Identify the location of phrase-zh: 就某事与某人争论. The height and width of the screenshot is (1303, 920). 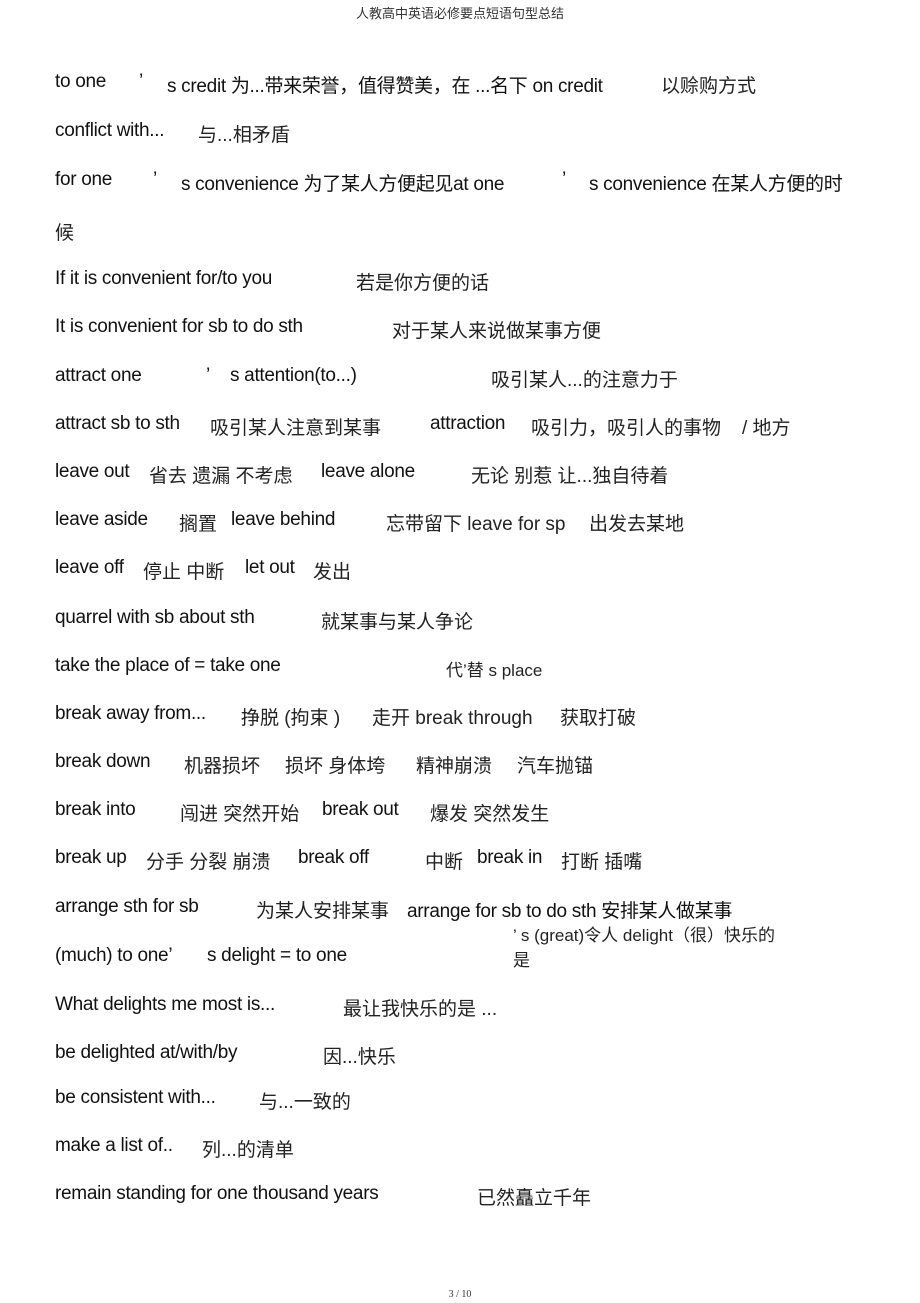
(397, 622).